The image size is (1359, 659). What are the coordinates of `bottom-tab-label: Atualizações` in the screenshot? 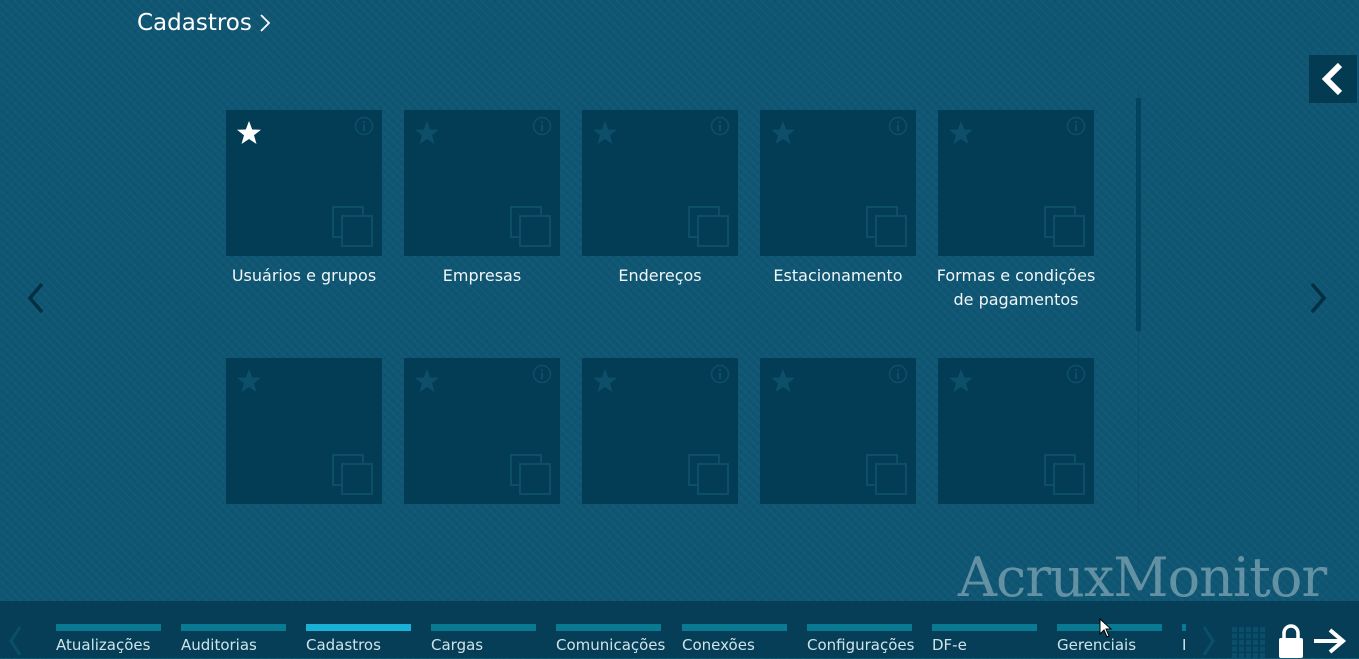 It's located at (103, 645).